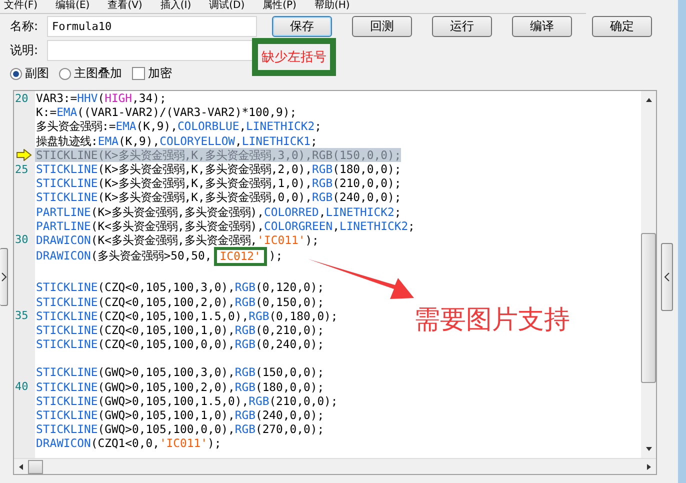 Image resolution: width=686 pixels, height=483 pixels. Describe the element at coordinates (622, 26) in the screenshot. I see `dialog-button: 确定` at that location.